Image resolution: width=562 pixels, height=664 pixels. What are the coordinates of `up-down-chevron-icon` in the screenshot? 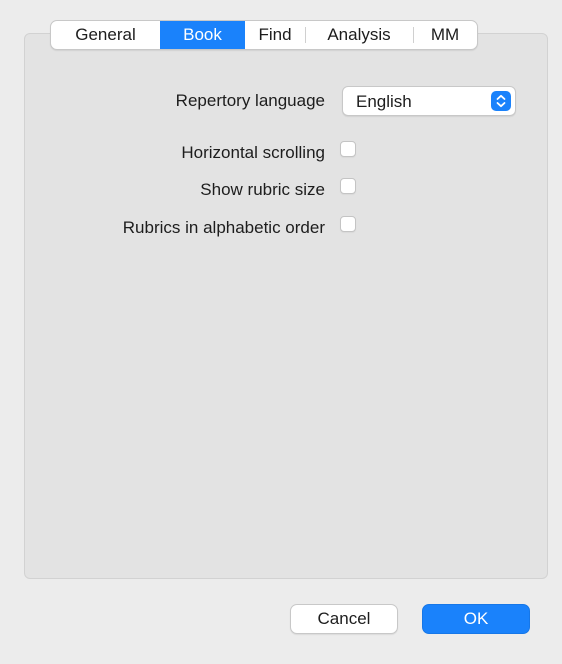 It's located at (501, 101).